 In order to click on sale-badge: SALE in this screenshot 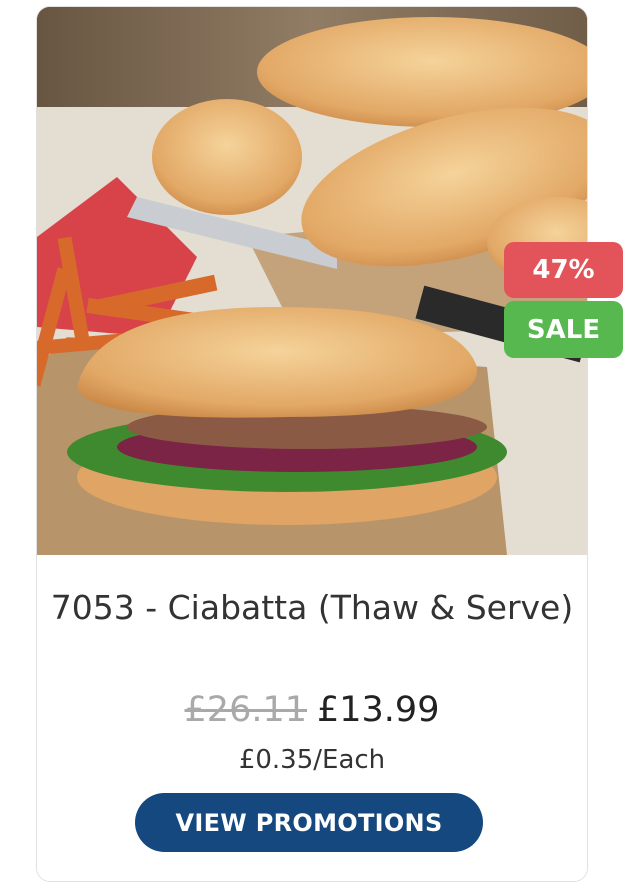, I will do `click(563, 329)`.